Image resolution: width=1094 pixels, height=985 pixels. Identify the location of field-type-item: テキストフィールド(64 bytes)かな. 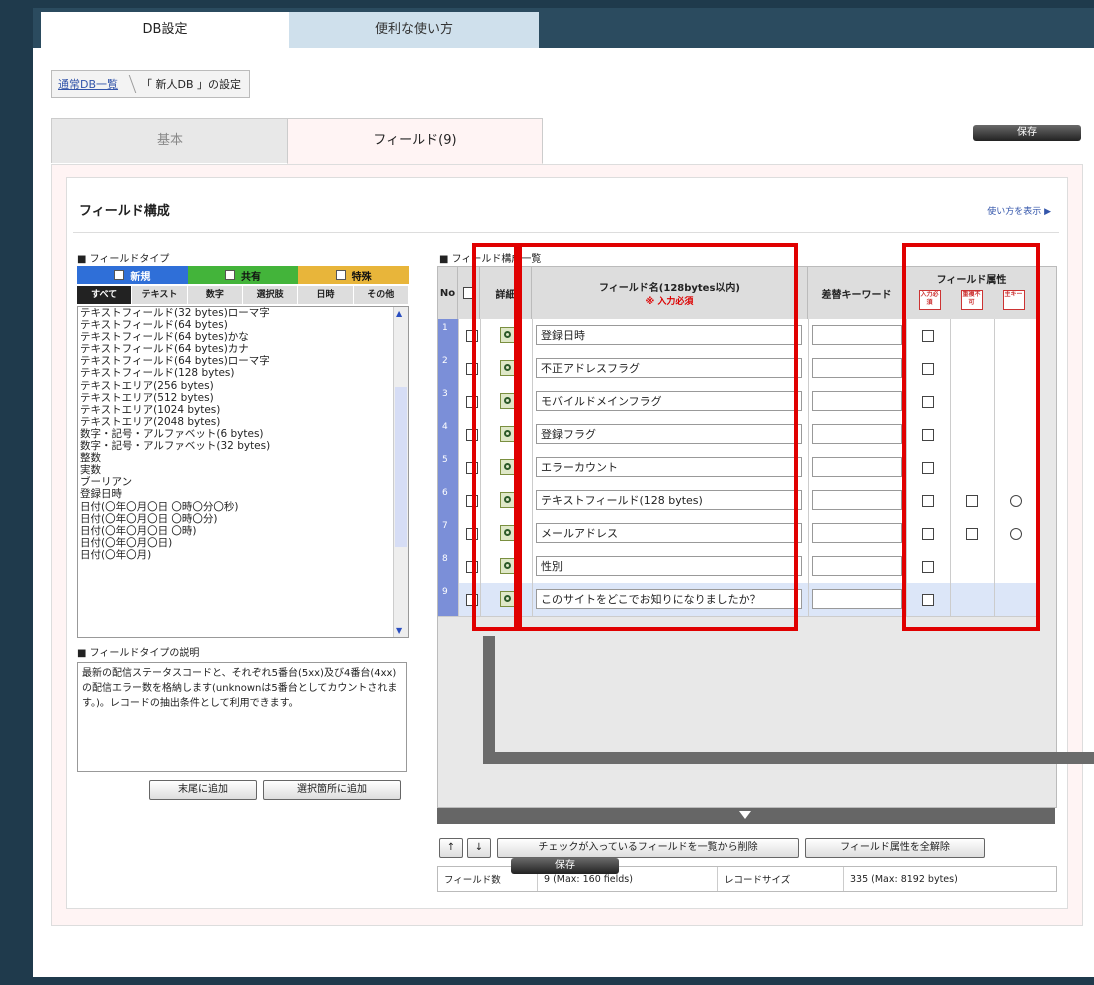
(243, 337).